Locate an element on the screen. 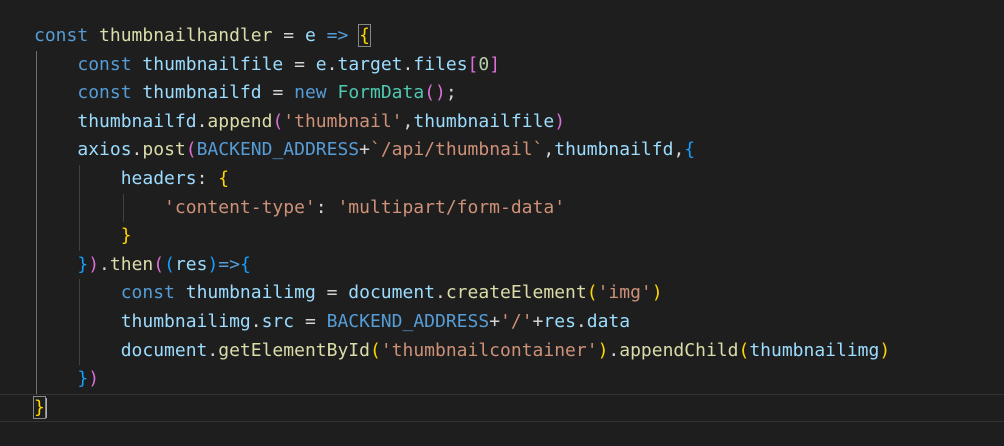 The width and height of the screenshot is (1004, 446). code-token: thumbnailhandler is located at coordinates (186, 35).